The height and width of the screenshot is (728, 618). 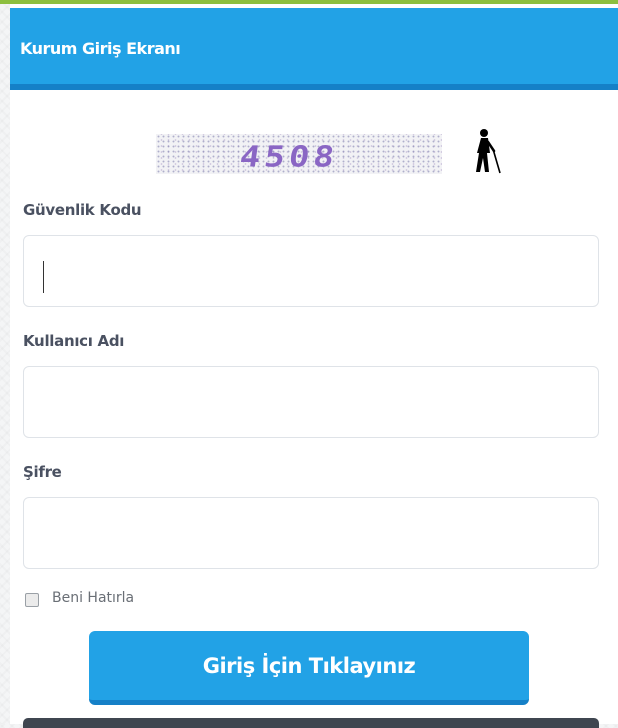 I want to click on remember-me-label: Beni Hatırla, so click(x=93, y=598).